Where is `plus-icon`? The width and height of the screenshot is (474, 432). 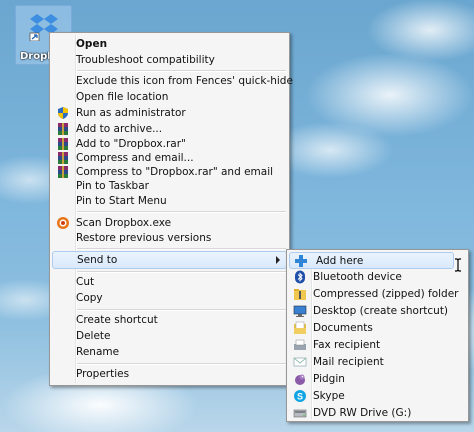
plus-icon is located at coordinates (301, 261).